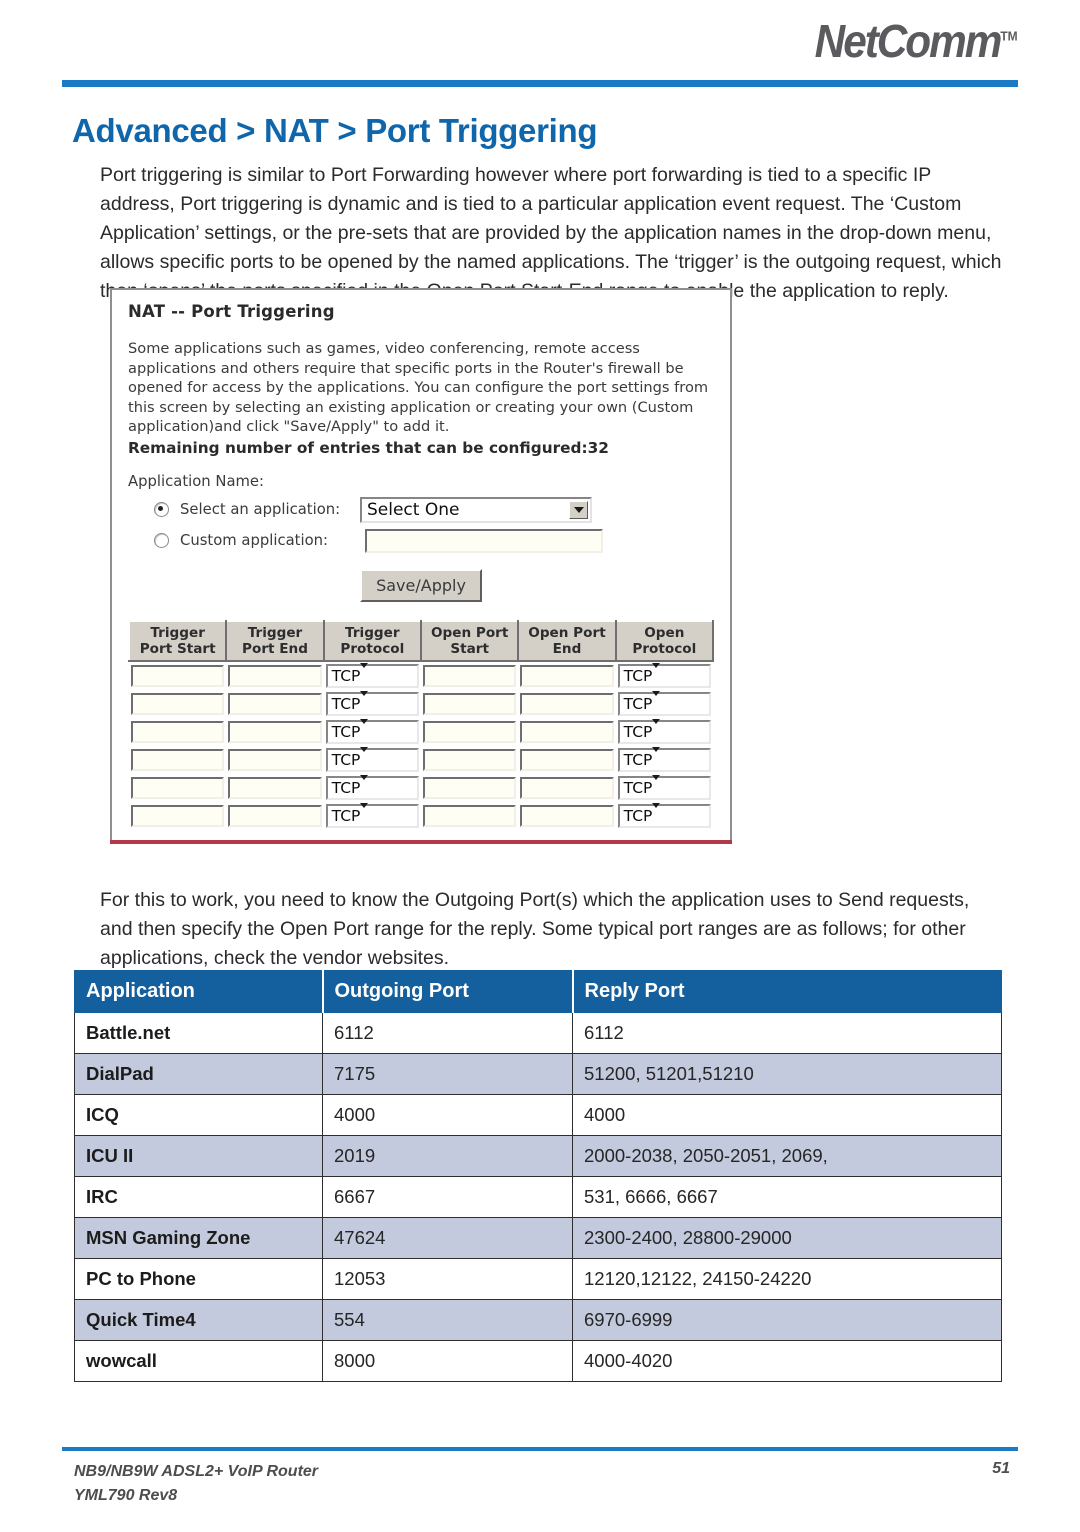 Image resolution: width=1080 pixels, height=1532 pixels. Describe the element at coordinates (787, 991) in the screenshot. I see `column-header-reply-port: Reply Port` at that location.